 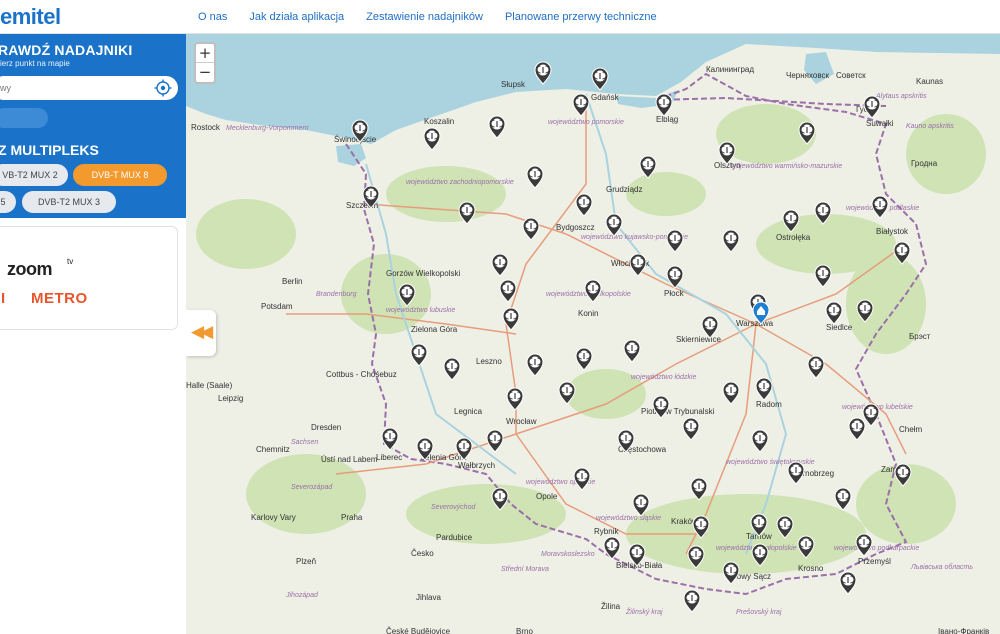 I want to click on zoom-control: + −, so click(x=205, y=63).